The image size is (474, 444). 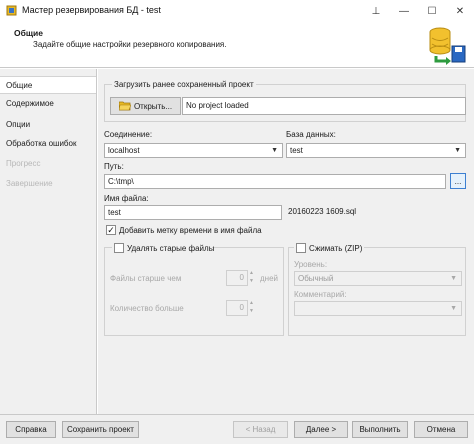 What do you see at coordinates (124, 106) in the screenshot?
I see `folder-open-icon` at bounding box center [124, 106].